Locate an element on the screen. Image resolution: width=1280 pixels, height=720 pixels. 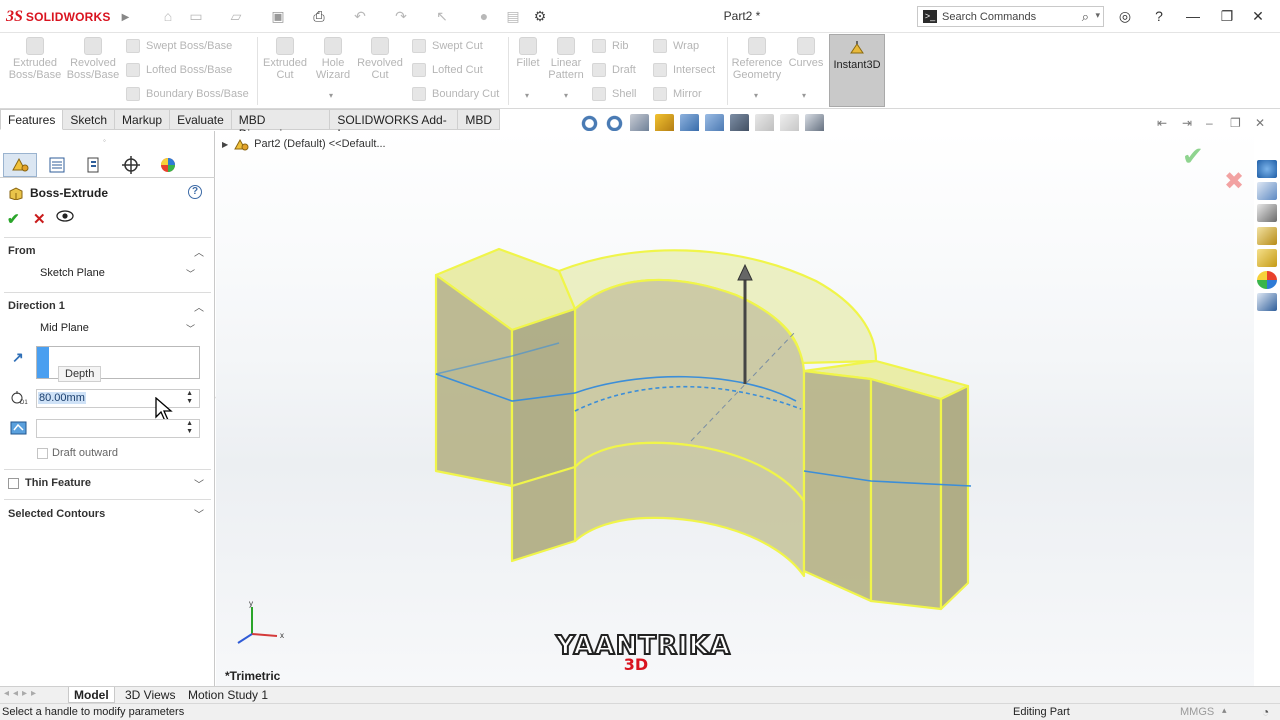
solidworks-logo: 3S SOLIDWORKS ▶ is located at coordinates (67, 17).